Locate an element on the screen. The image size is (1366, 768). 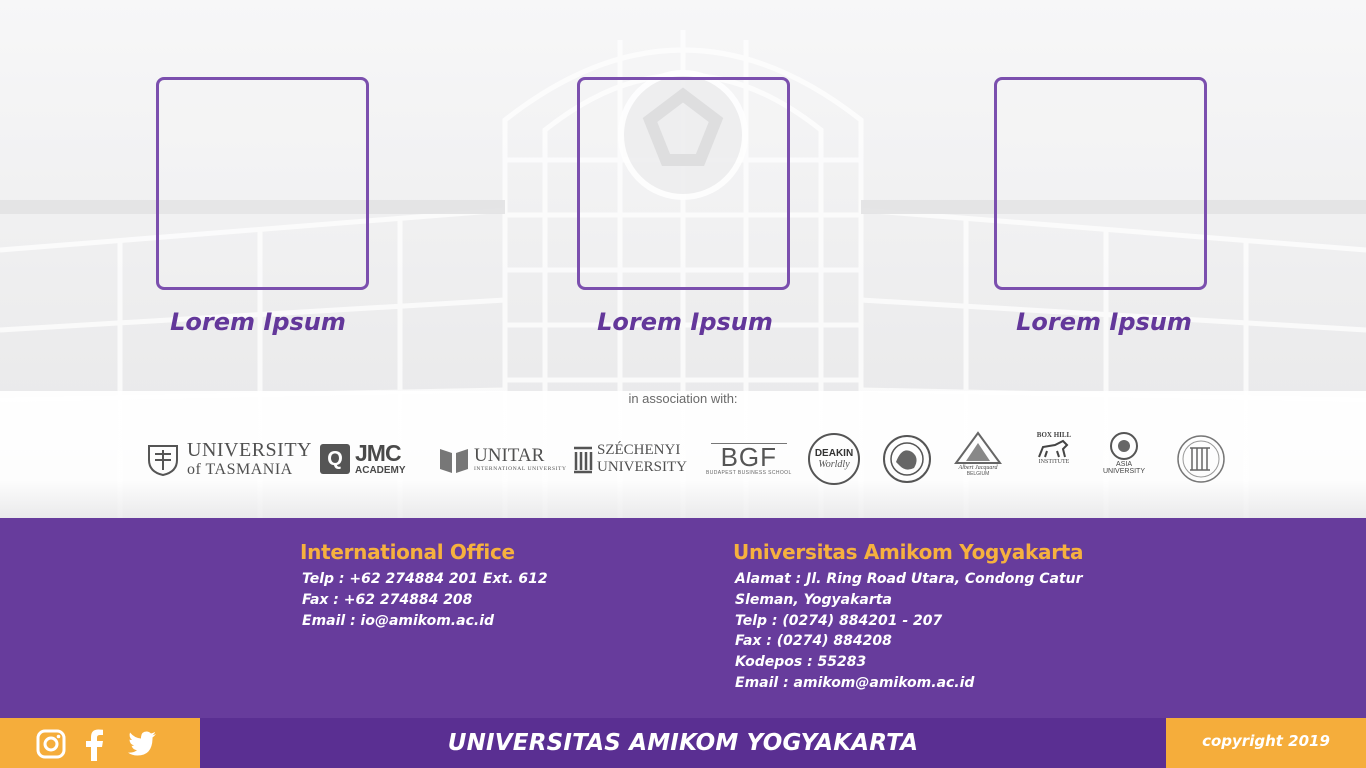
round-emblem-icon is located at coordinates (1201, 459).